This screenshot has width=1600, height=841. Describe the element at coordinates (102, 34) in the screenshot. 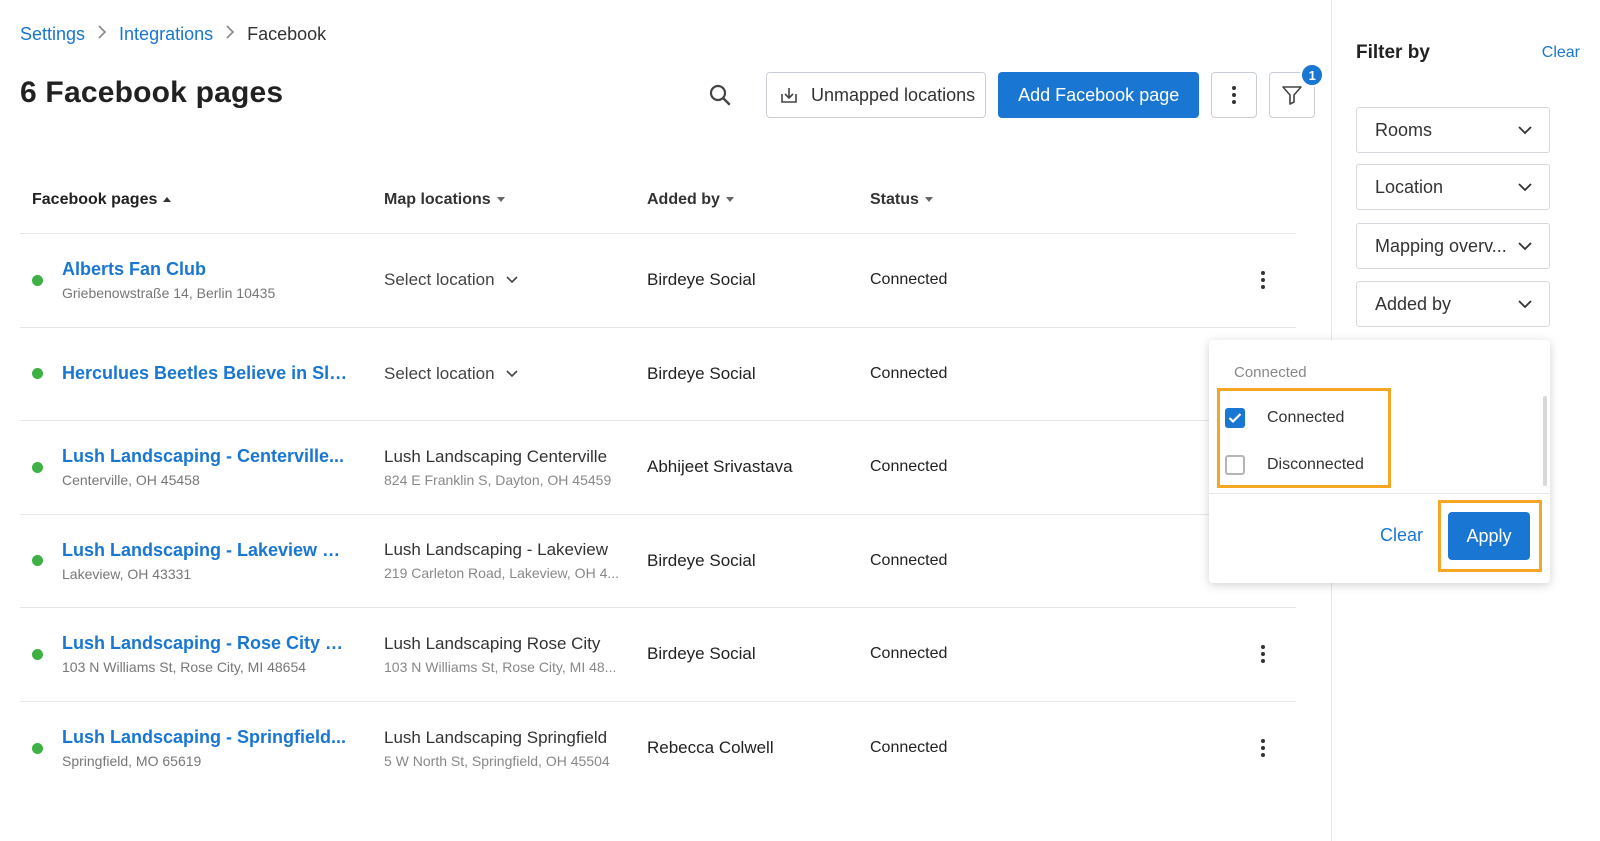

I see `chevron-right-icon` at that location.